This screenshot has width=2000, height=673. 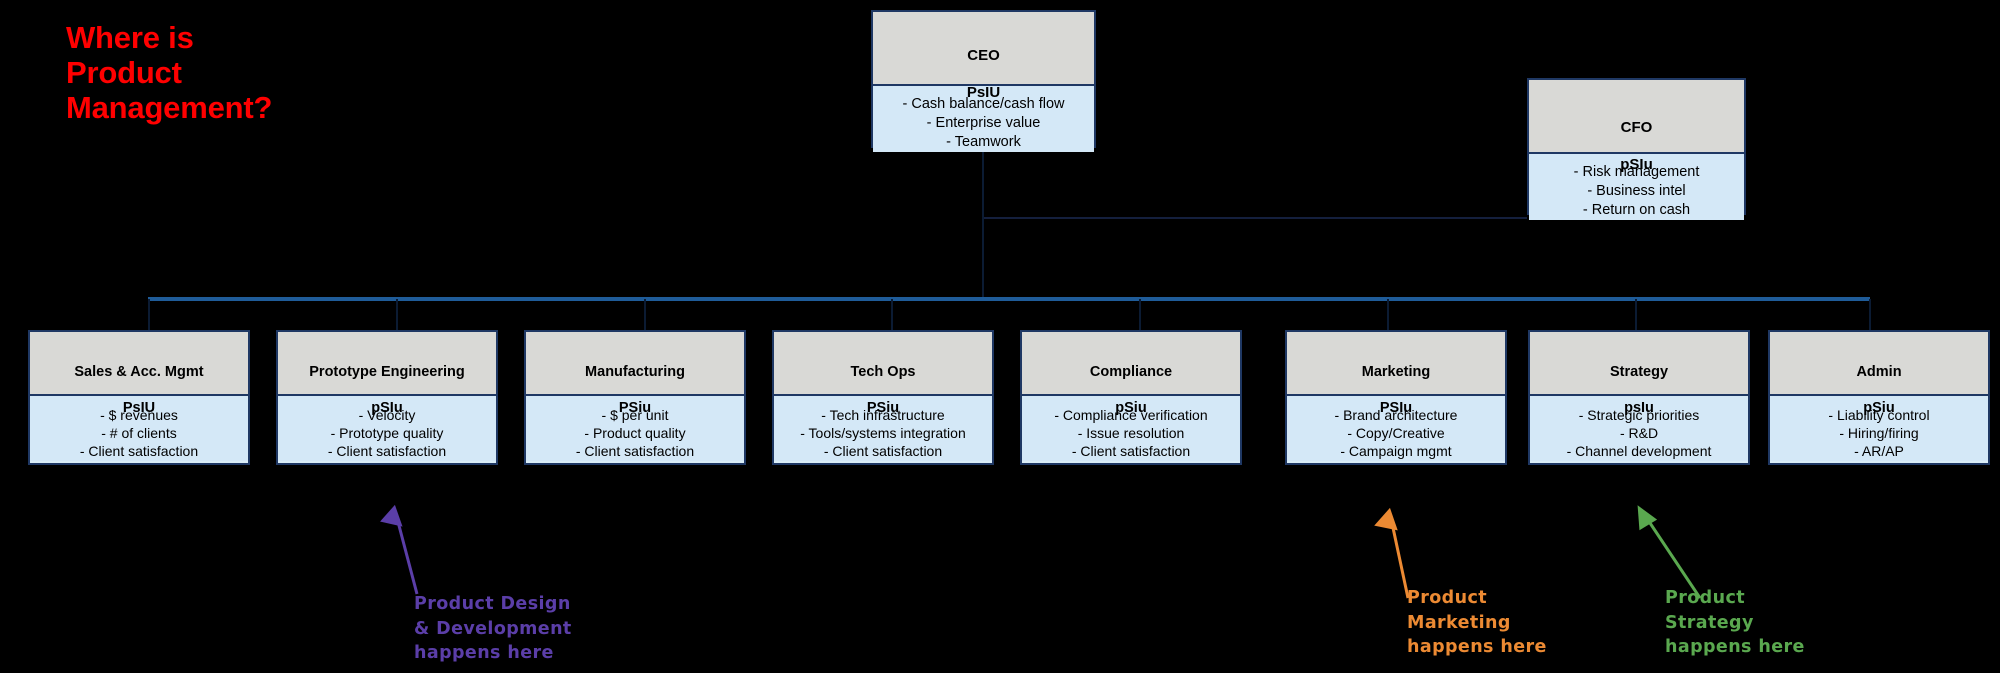 I want to click on annotation-product-marketing: Product Marketing happens here, so click(x=1477, y=622).